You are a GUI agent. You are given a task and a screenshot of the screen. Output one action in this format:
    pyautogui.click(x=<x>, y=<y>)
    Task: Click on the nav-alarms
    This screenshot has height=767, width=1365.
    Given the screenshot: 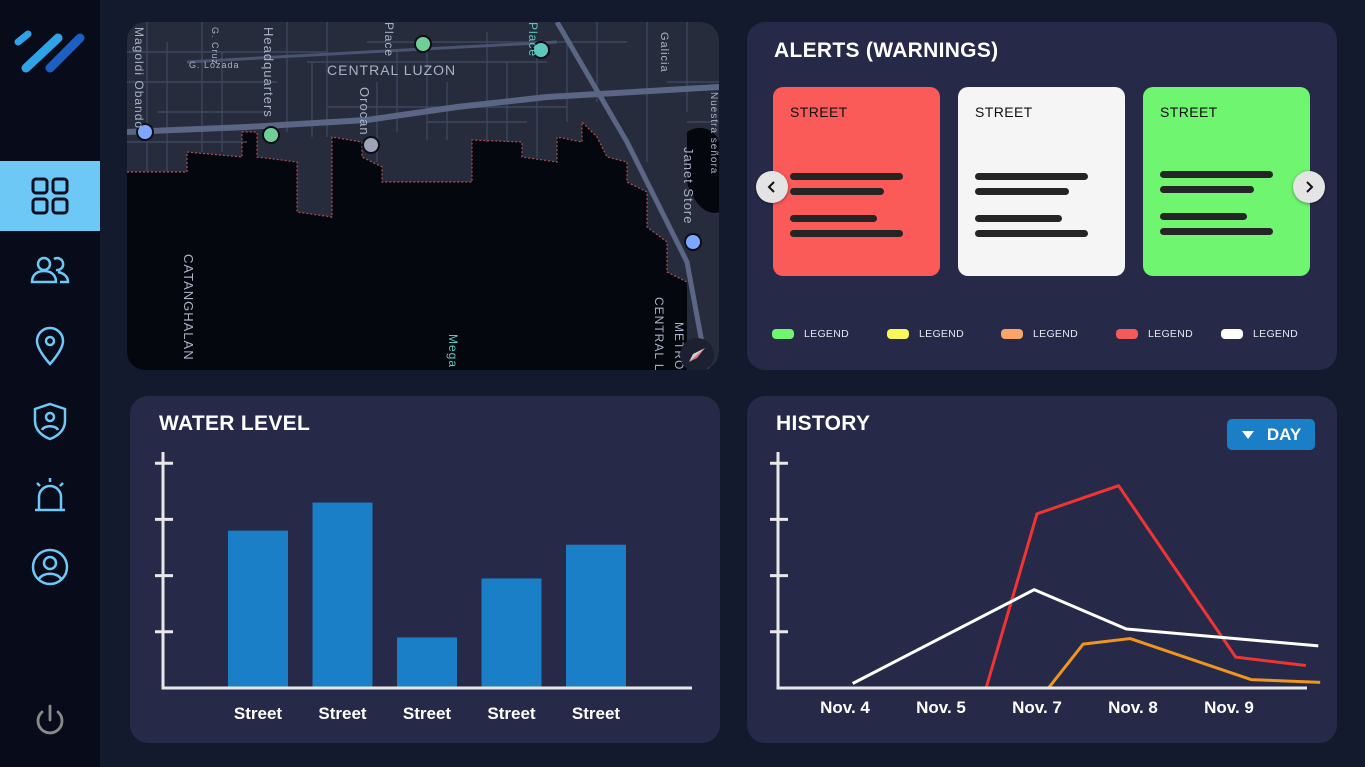 What is the action you would take?
    pyautogui.click(x=50, y=495)
    